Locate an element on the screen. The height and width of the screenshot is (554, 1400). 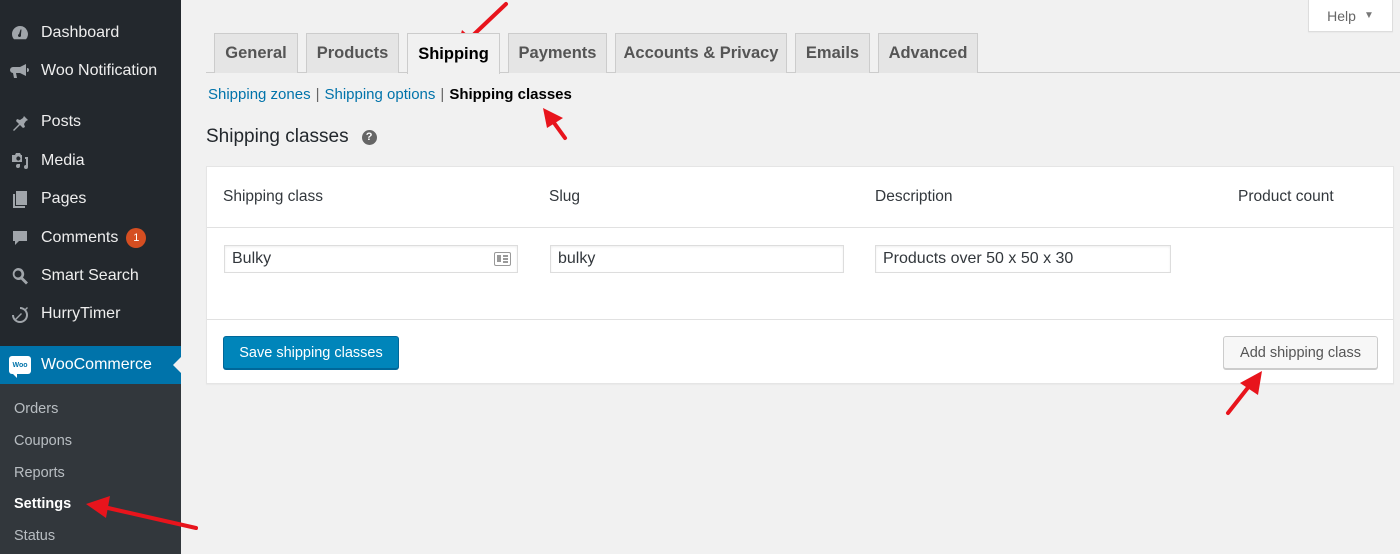
submenu-item-orders: Orders is located at coordinates (36, 409).